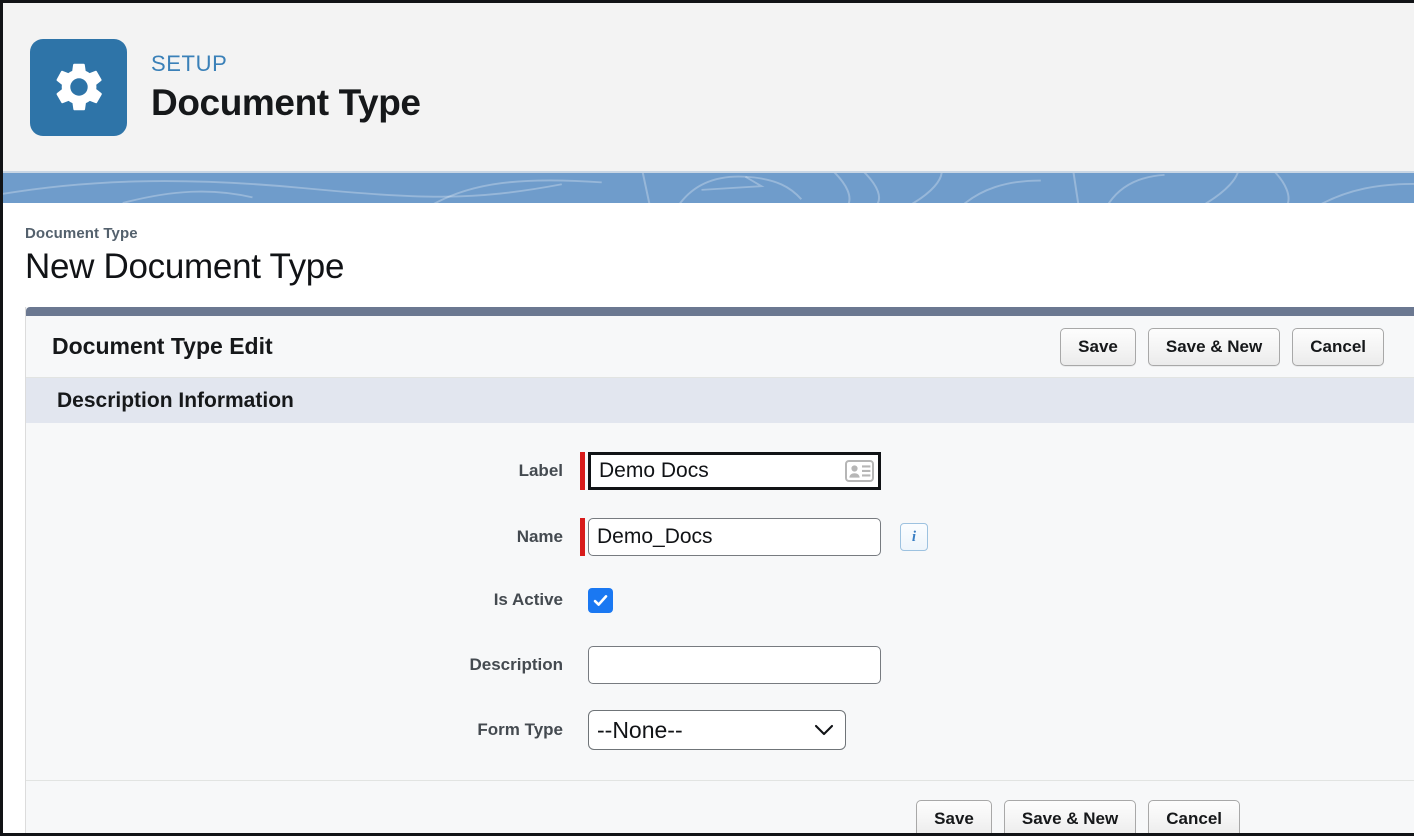 The image size is (1414, 836). I want to click on label-input, so click(734, 471).